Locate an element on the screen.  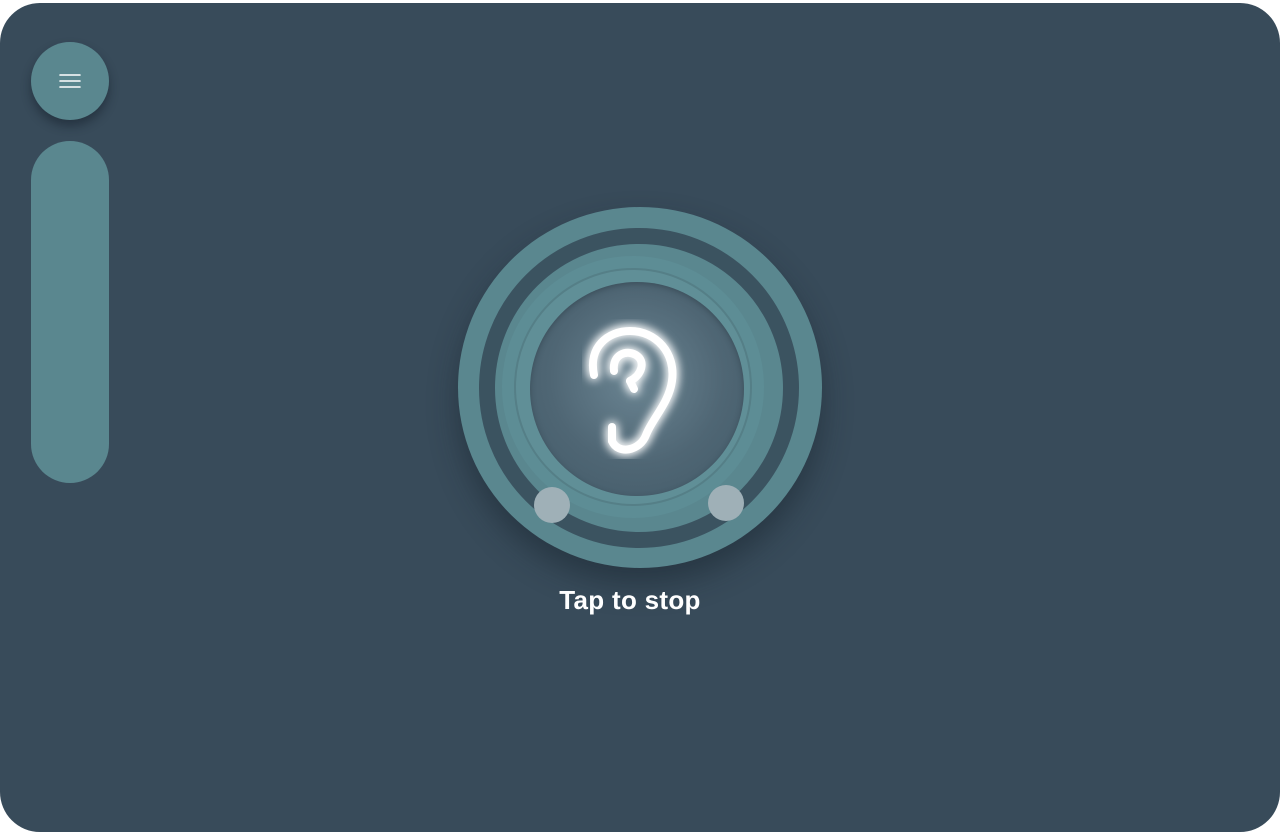
listen-dial is located at coordinates (640, 387).